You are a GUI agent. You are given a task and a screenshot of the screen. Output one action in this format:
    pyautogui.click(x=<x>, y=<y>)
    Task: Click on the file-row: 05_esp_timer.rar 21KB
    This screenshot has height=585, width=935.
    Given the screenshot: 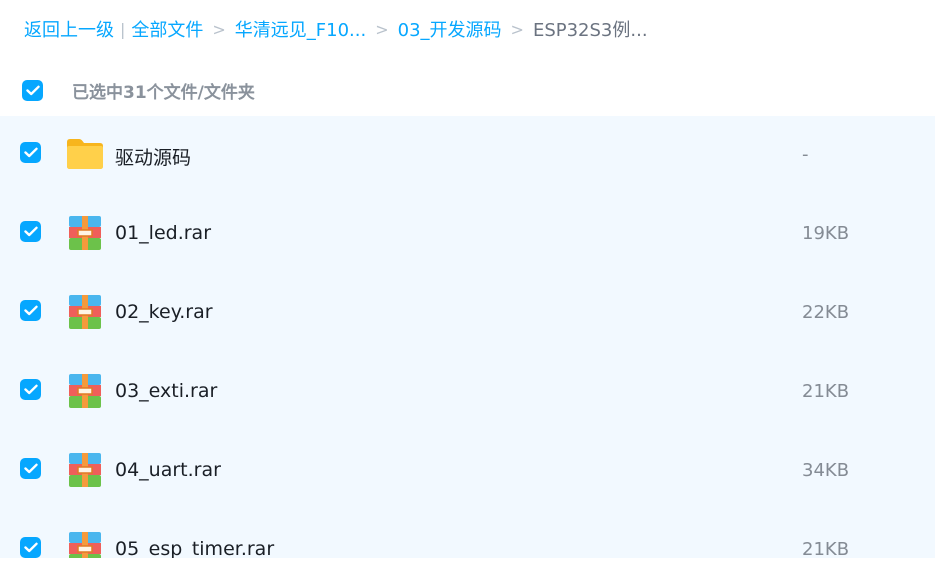 What is the action you would take?
    pyautogui.click(x=467, y=534)
    